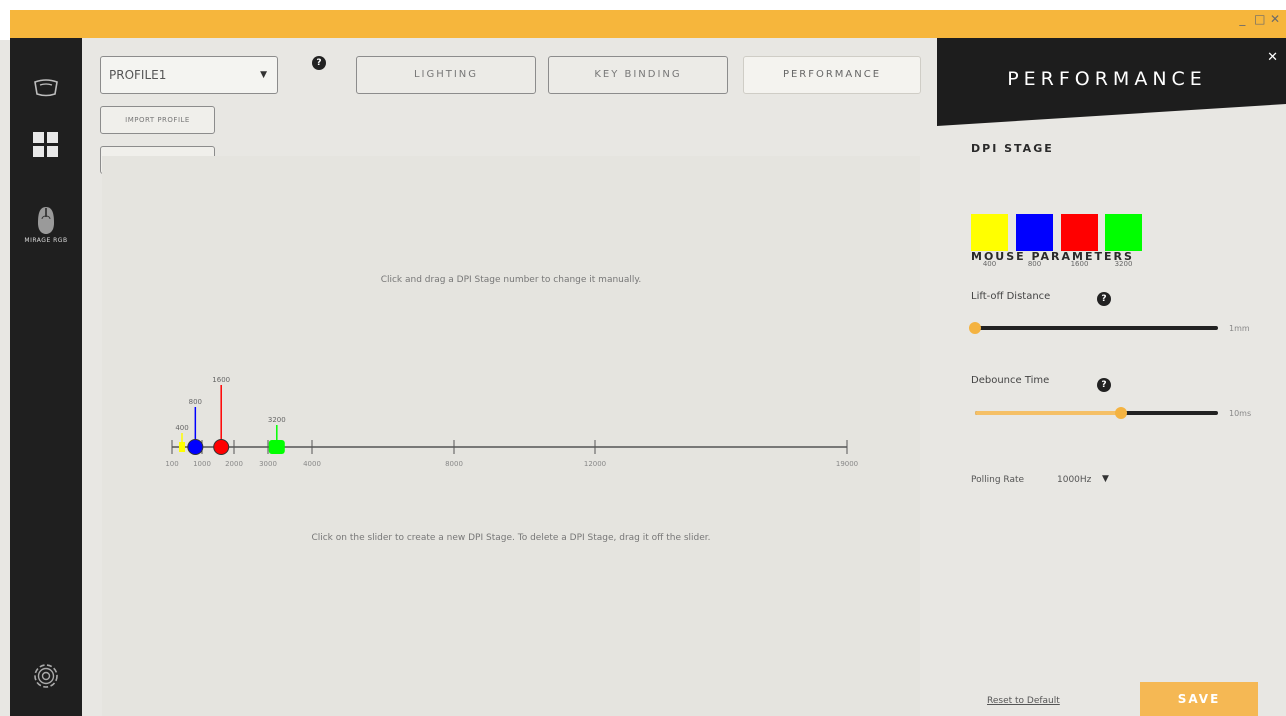 This screenshot has width=1286, height=716. I want to click on sidebar-item-settings, so click(46, 676).